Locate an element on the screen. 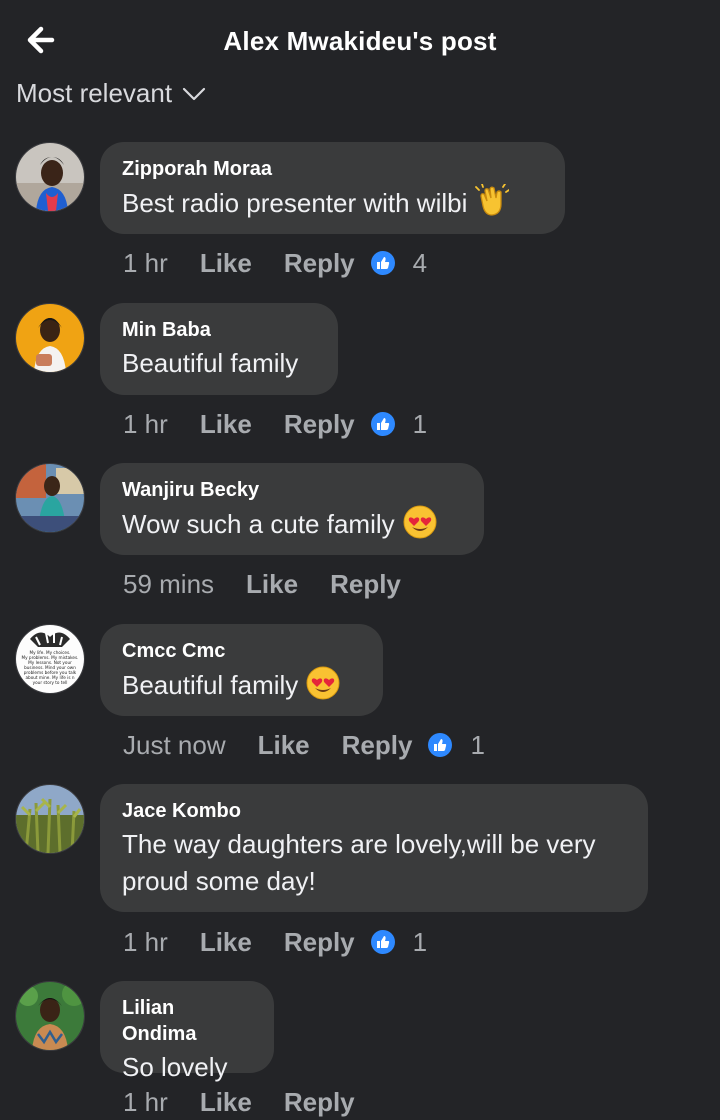 The image size is (720, 1120). comment-text: Best radio presenter with wilbi is located at coordinates (332, 205).